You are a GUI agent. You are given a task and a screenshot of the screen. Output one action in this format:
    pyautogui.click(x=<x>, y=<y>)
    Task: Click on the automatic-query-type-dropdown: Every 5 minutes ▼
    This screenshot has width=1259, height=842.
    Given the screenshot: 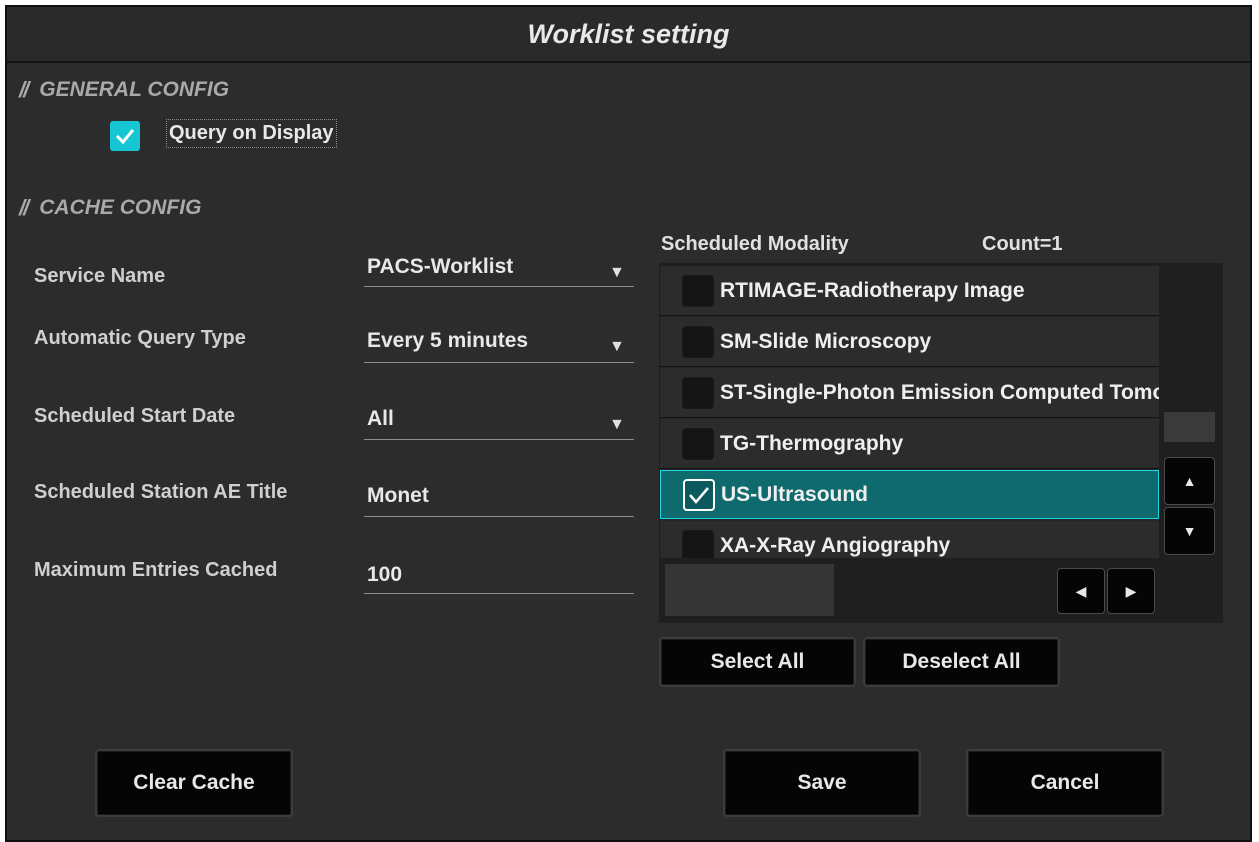 What is the action you would take?
    pyautogui.click(x=499, y=342)
    